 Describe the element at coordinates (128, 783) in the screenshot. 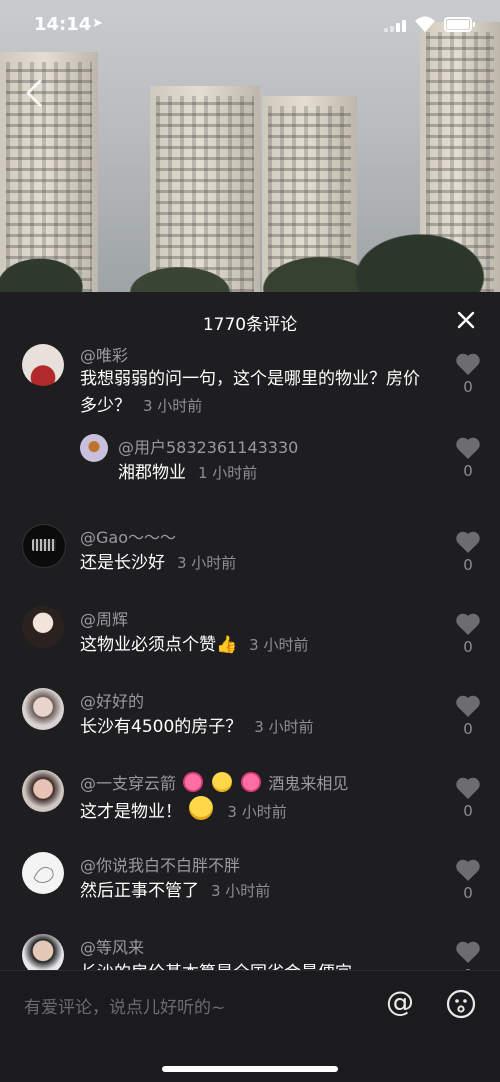

I see `username-prefix: @一支穿云箭` at that location.